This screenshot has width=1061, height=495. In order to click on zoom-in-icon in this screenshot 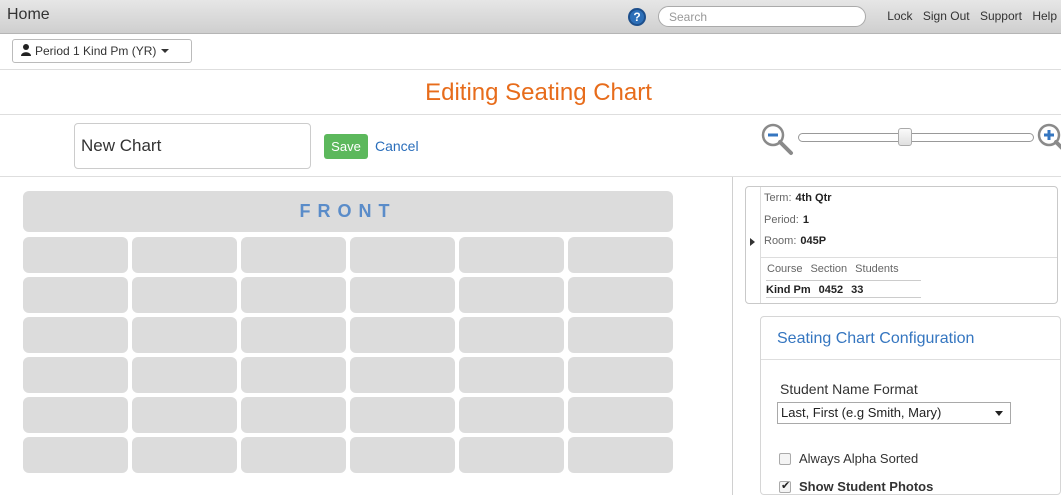, I will do `click(1048, 140)`.